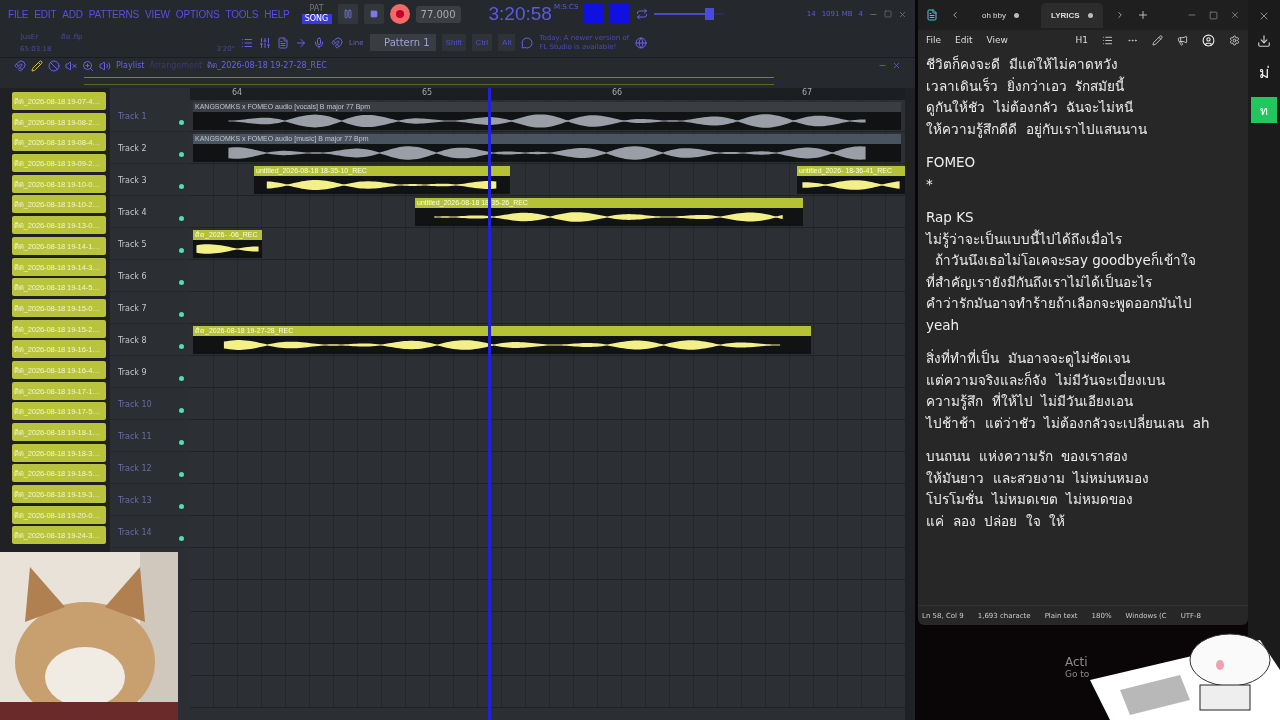 The height and width of the screenshot is (720, 1280). What do you see at coordinates (1081, 40) in the screenshot?
I see `heading-select: H1` at bounding box center [1081, 40].